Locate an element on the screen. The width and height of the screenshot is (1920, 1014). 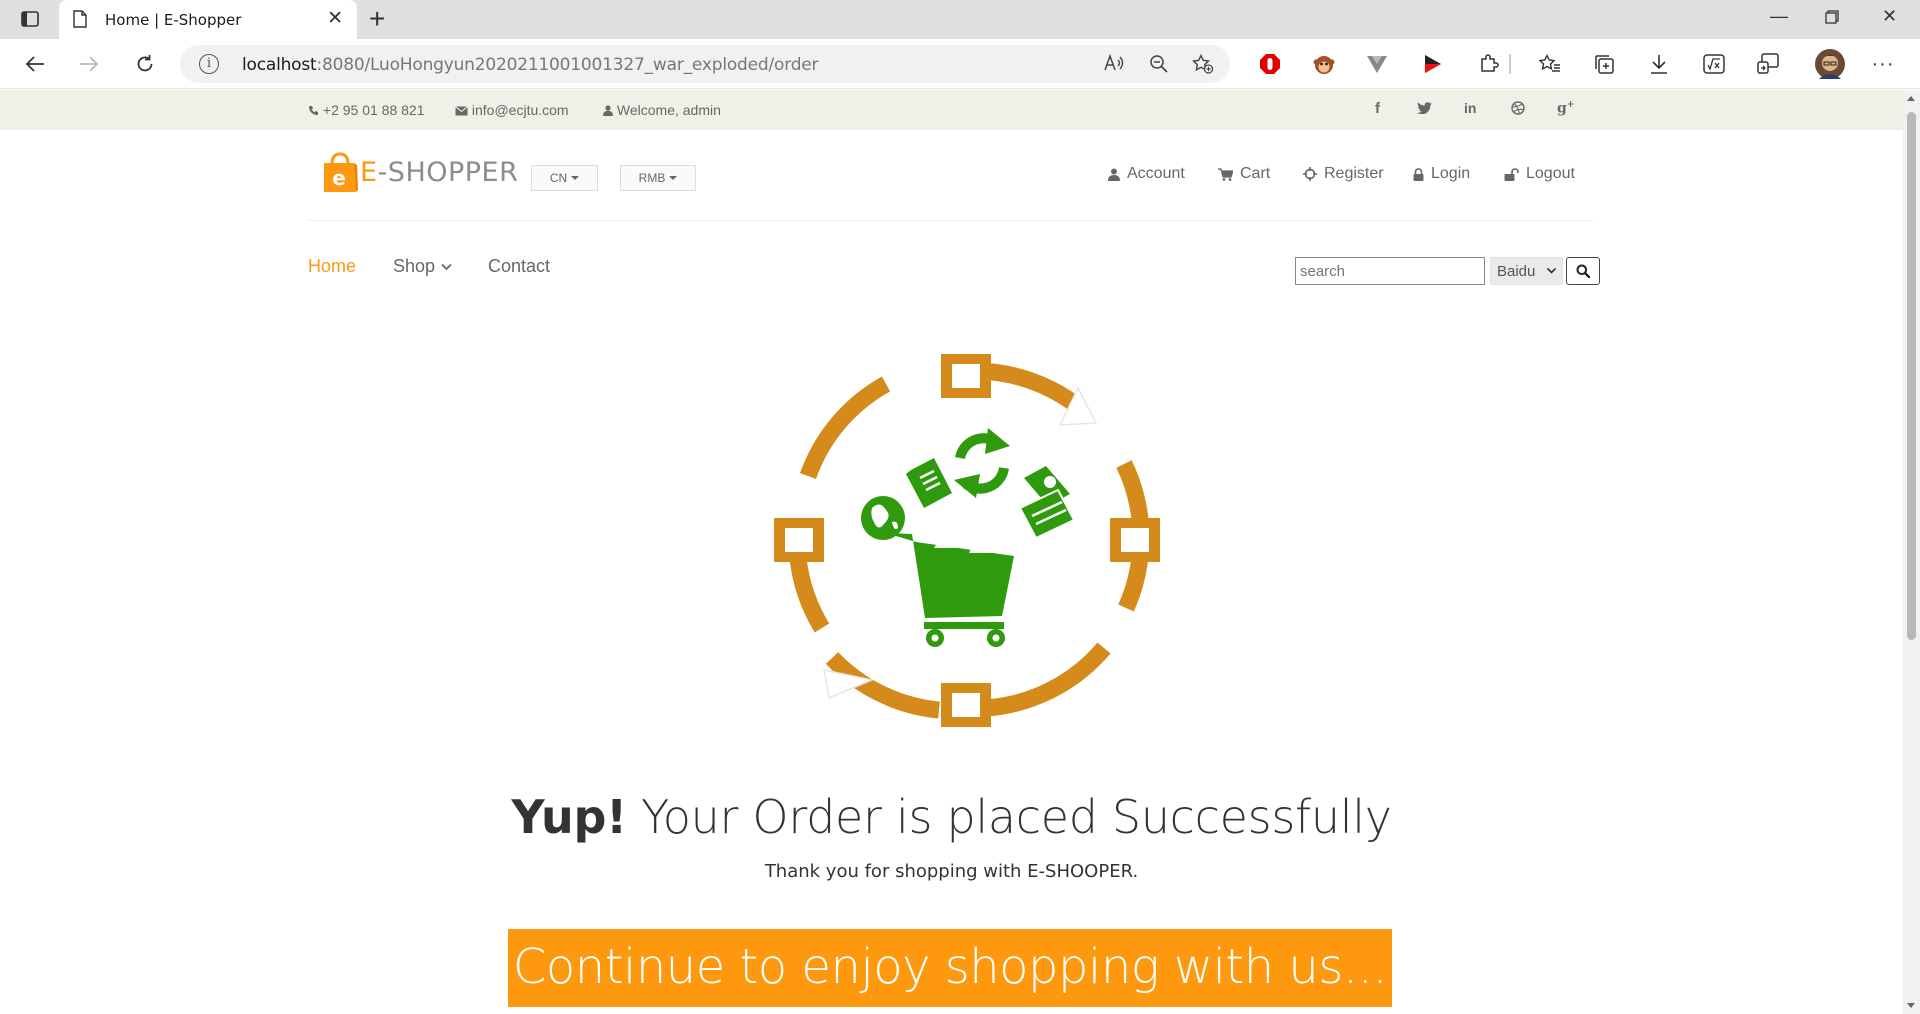
search-button is located at coordinates (1583, 271).